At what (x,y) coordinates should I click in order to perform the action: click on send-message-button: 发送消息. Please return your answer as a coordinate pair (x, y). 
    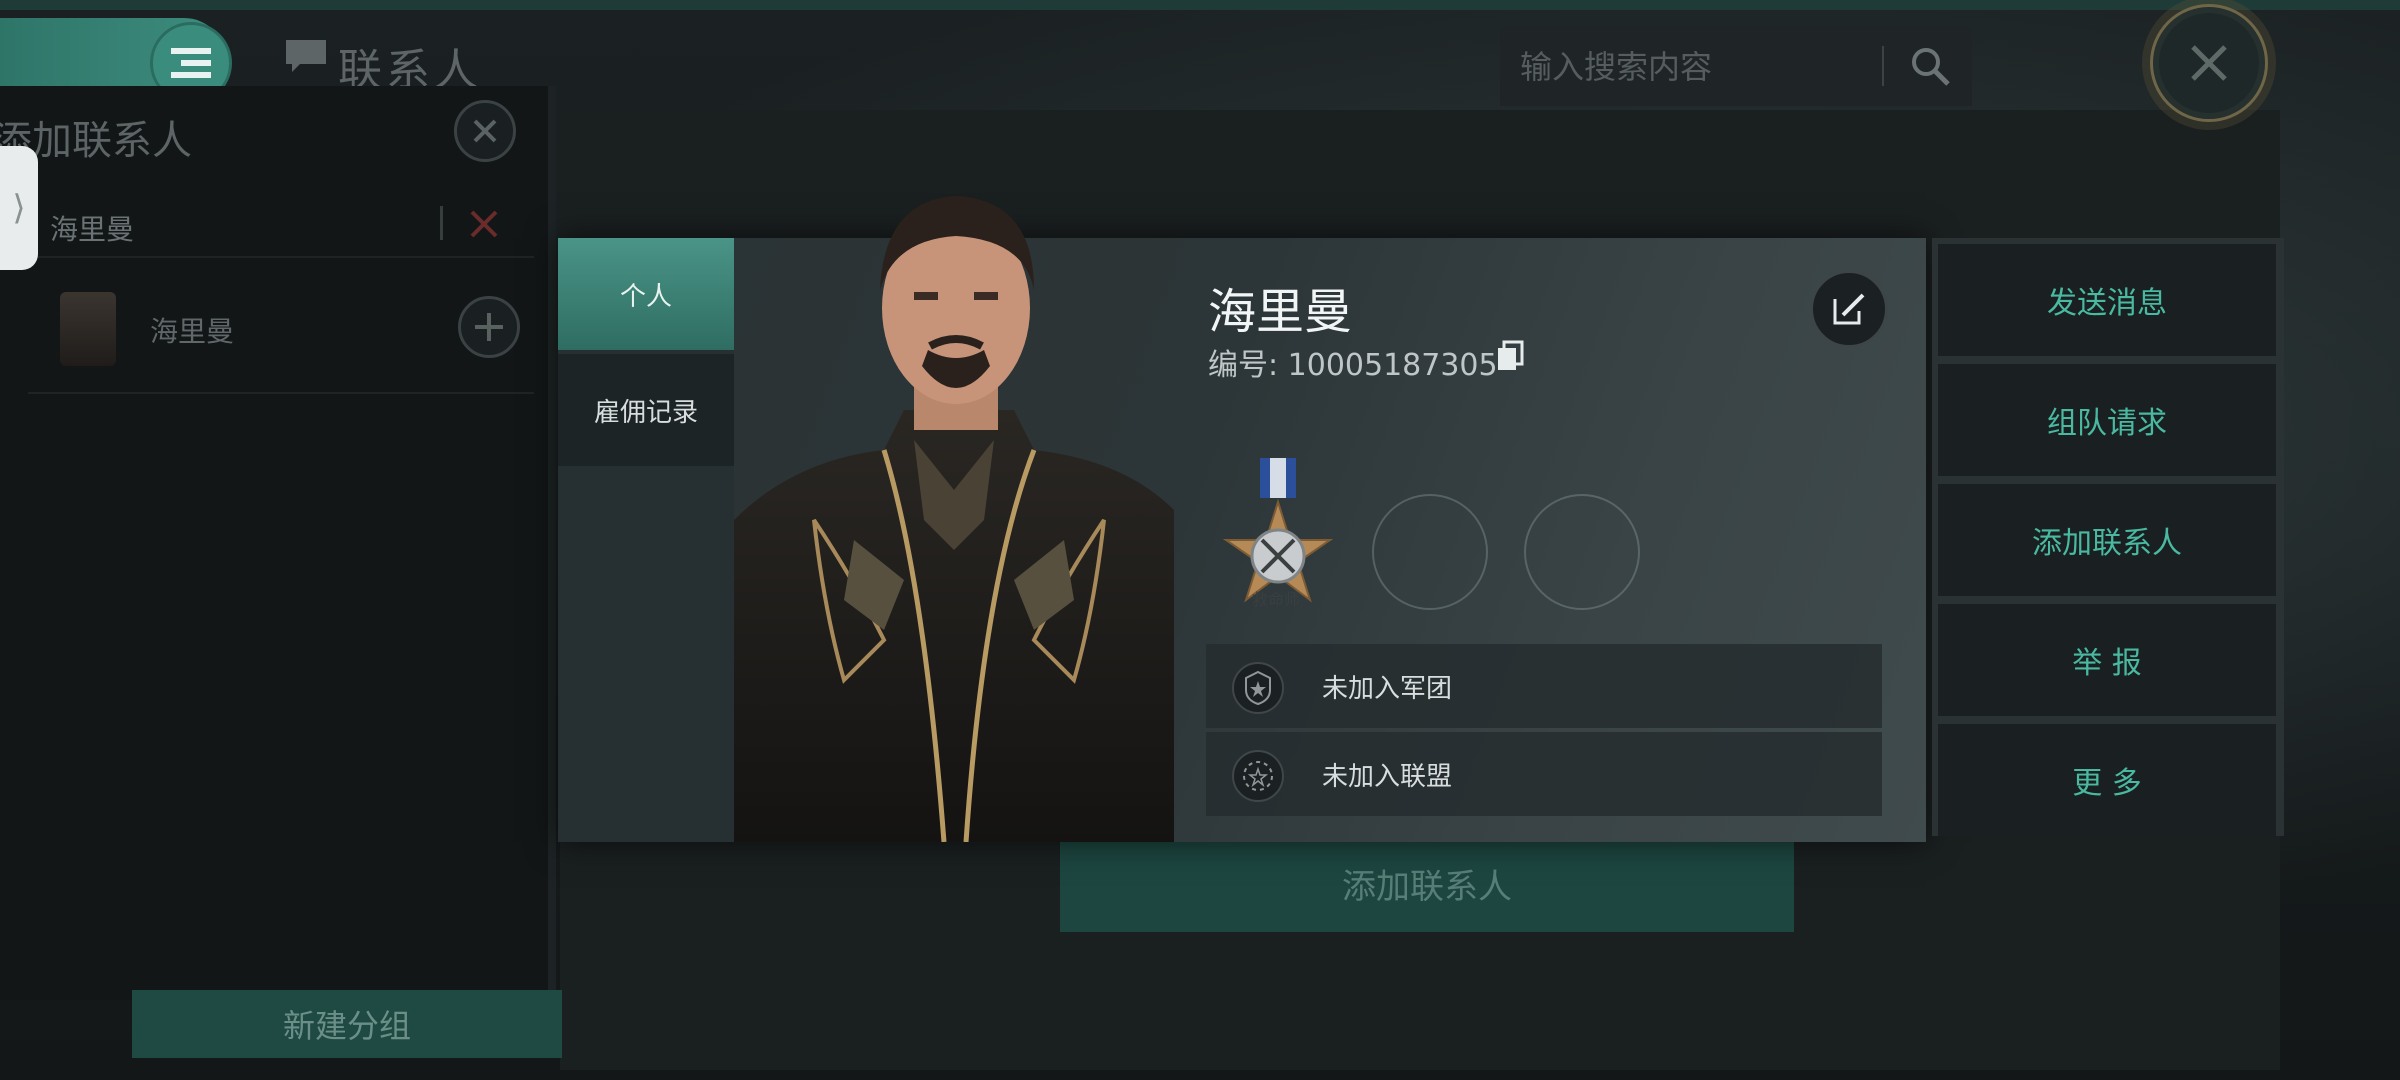
    Looking at the image, I should click on (2107, 300).